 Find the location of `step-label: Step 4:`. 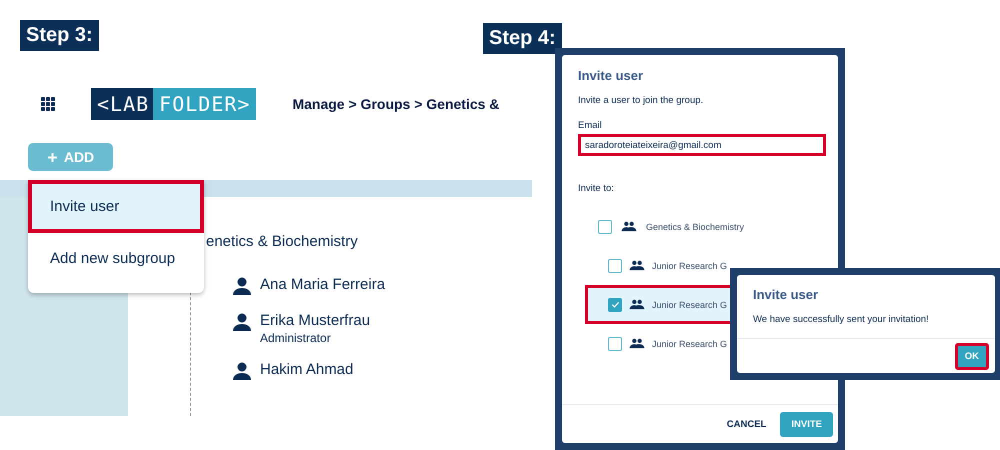

step-label: Step 4: is located at coordinates (522, 38).